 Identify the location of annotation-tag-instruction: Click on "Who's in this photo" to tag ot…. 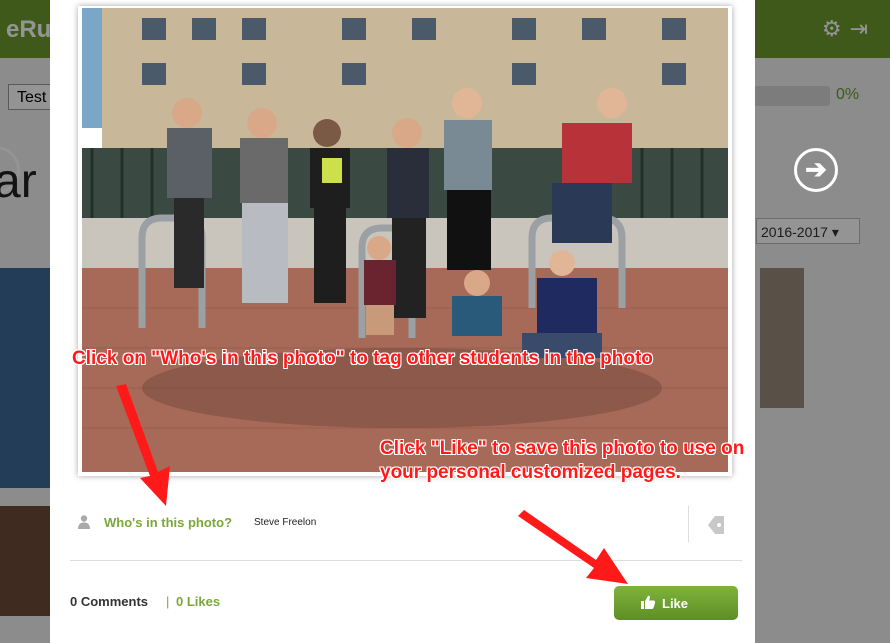
(362, 358).